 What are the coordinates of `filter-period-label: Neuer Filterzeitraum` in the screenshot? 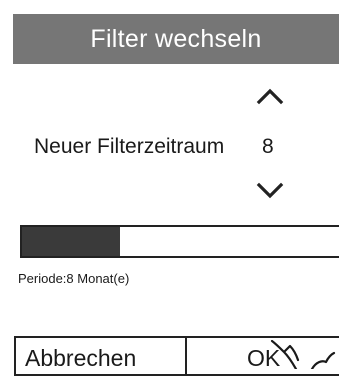 It's located at (129, 146).